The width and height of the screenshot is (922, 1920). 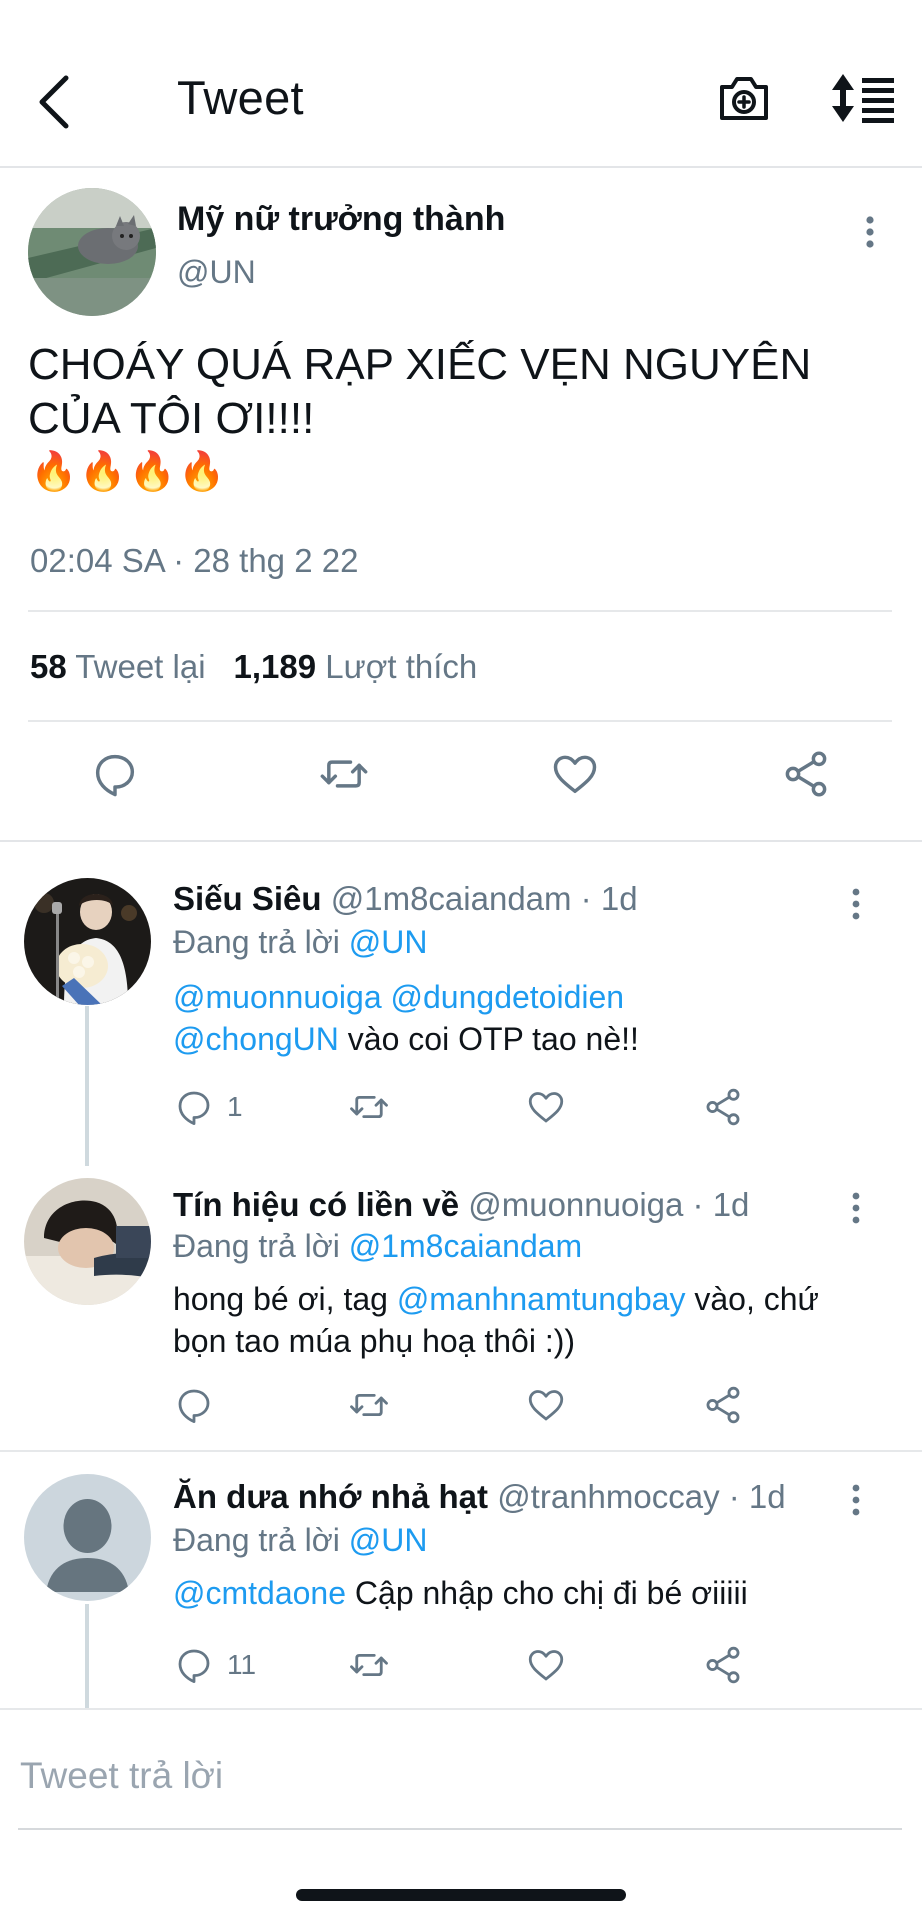 What do you see at coordinates (460, 1776) in the screenshot?
I see `reply-input` at bounding box center [460, 1776].